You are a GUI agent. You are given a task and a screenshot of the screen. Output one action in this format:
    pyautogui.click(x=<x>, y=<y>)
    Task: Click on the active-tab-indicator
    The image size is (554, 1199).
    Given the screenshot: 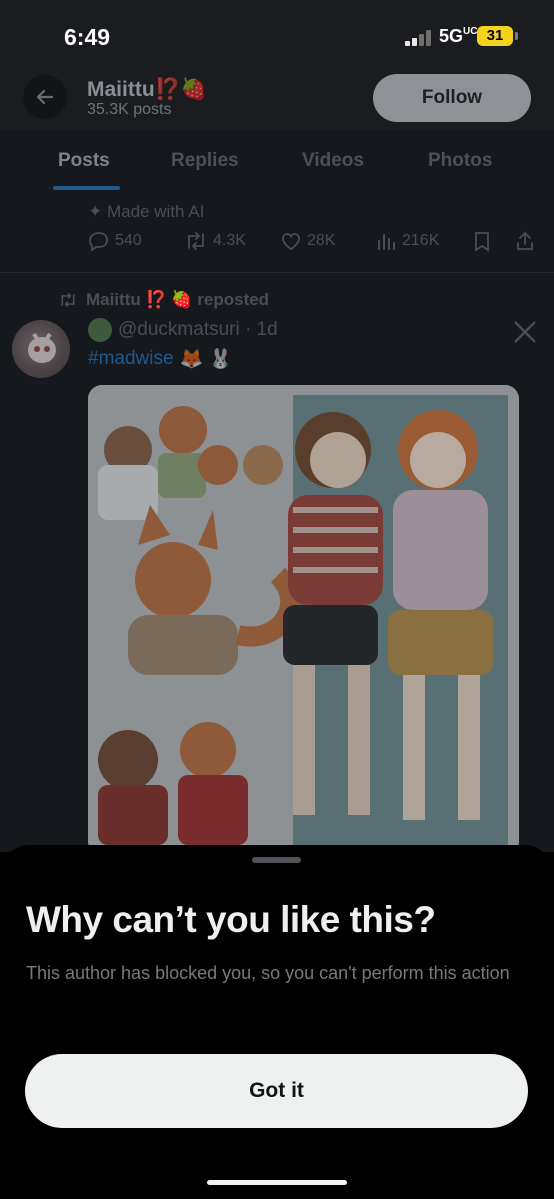 What is the action you would take?
    pyautogui.click(x=86, y=188)
    